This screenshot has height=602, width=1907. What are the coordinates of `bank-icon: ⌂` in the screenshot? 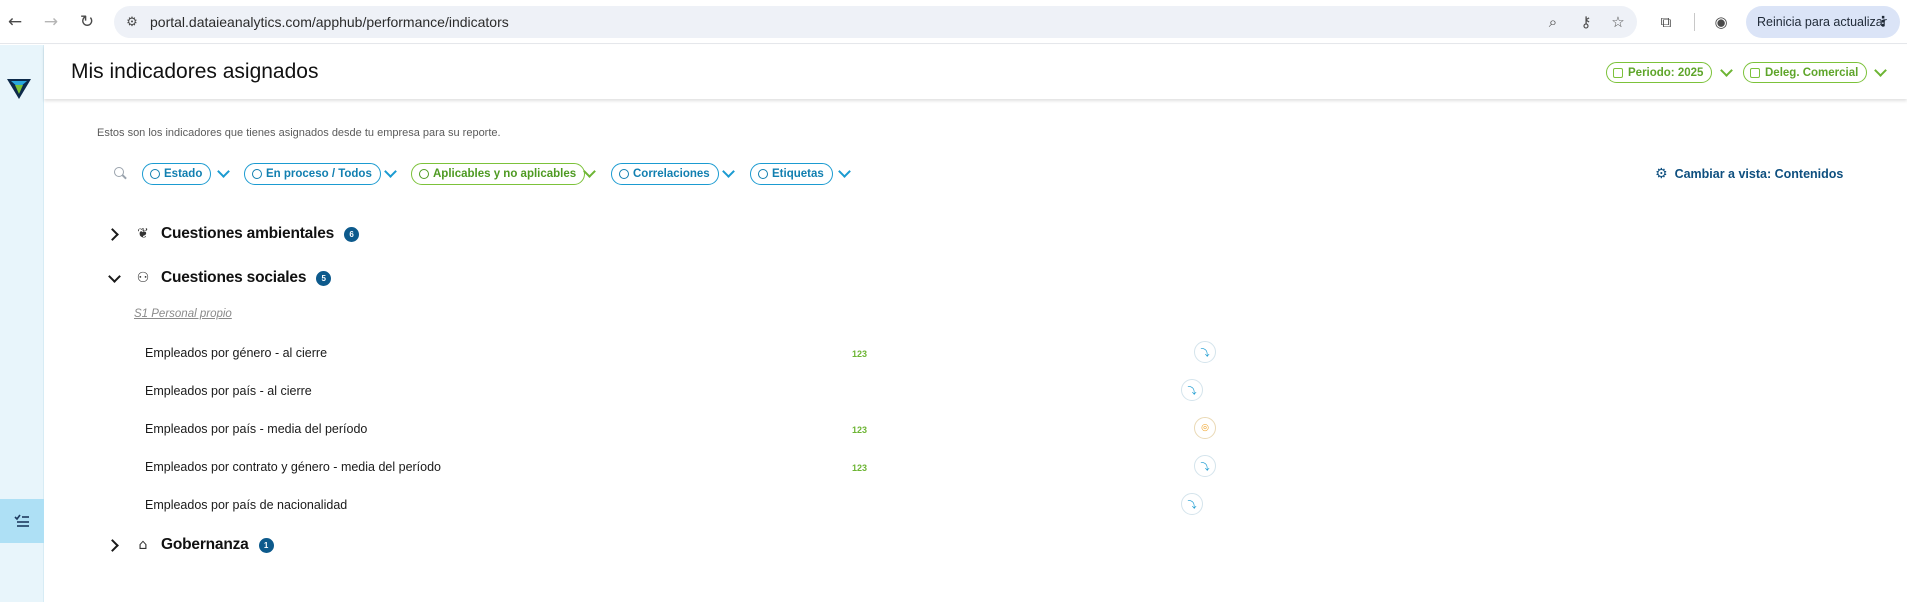 It's located at (143, 545).